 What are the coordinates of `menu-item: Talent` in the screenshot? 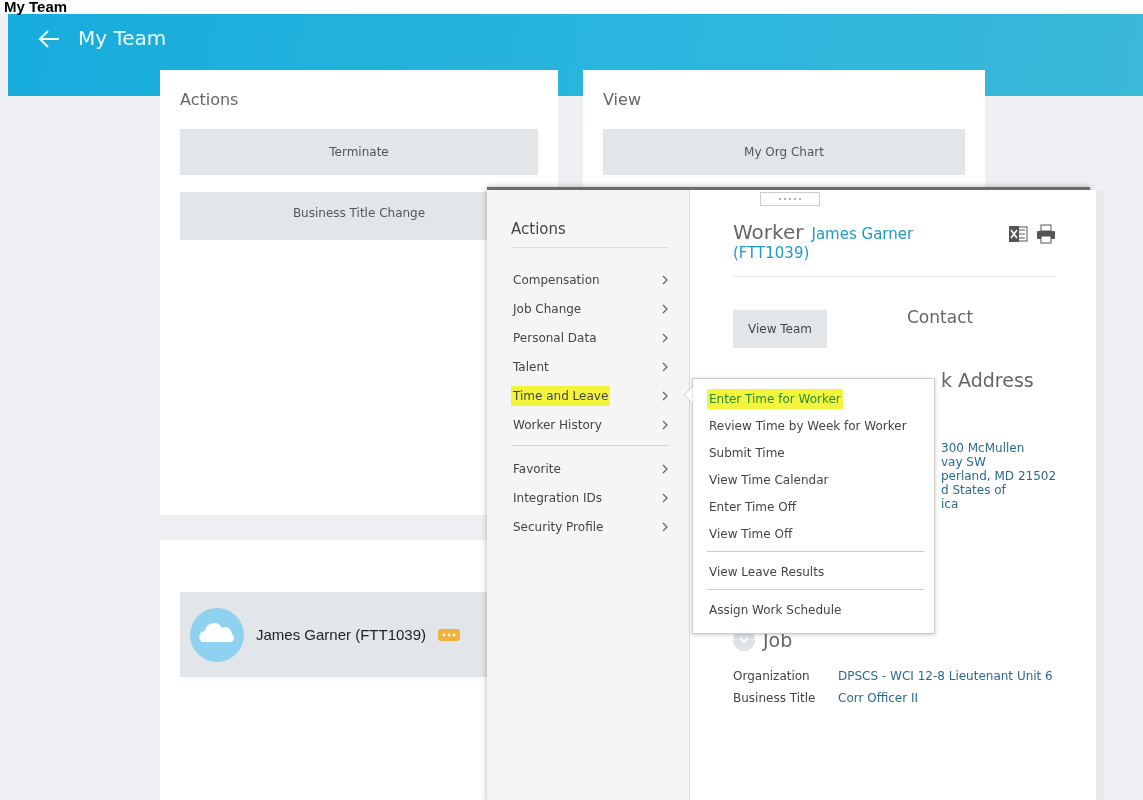 It's located at (531, 366).